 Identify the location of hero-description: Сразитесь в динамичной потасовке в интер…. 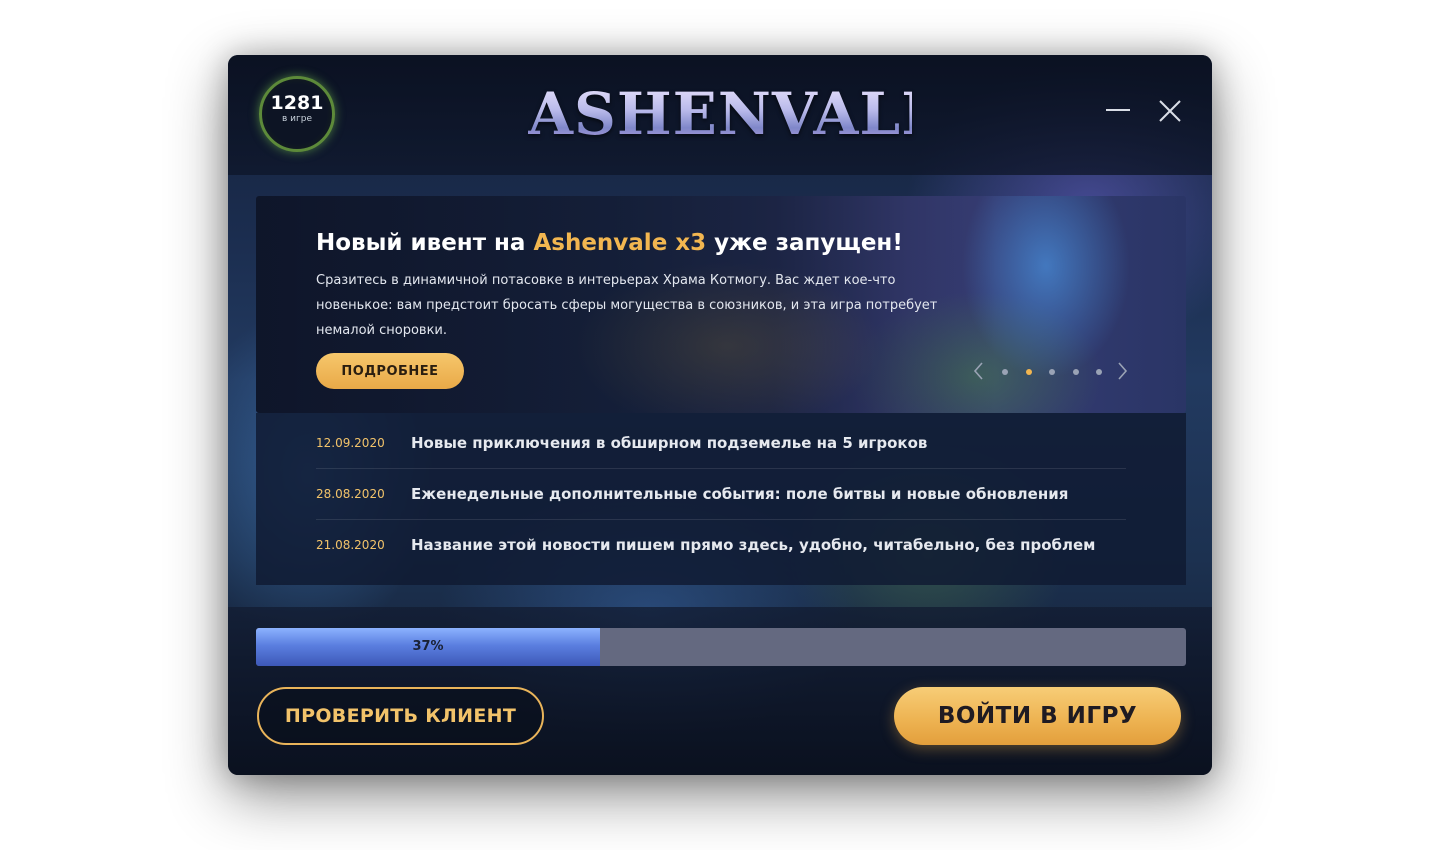
(627, 305).